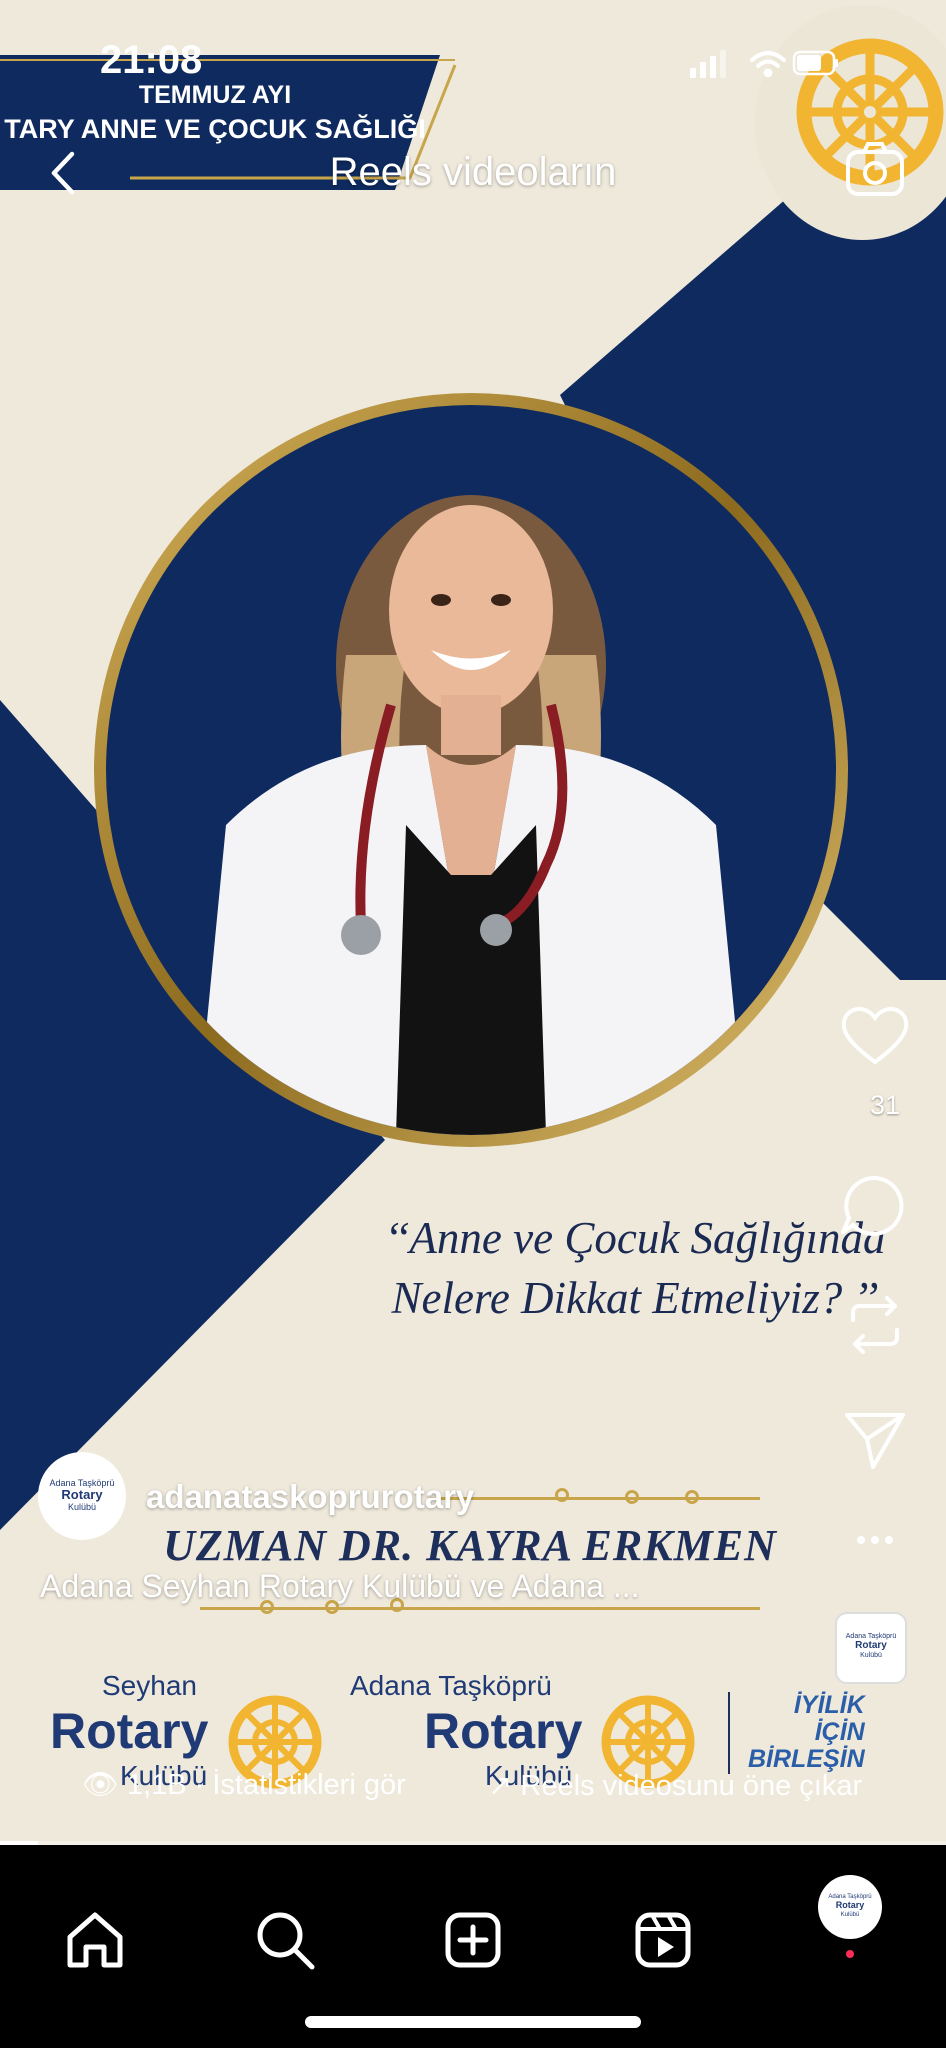  Describe the element at coordinates (875, 1540) in the screenshot. I see `more-options-icon` at that location.